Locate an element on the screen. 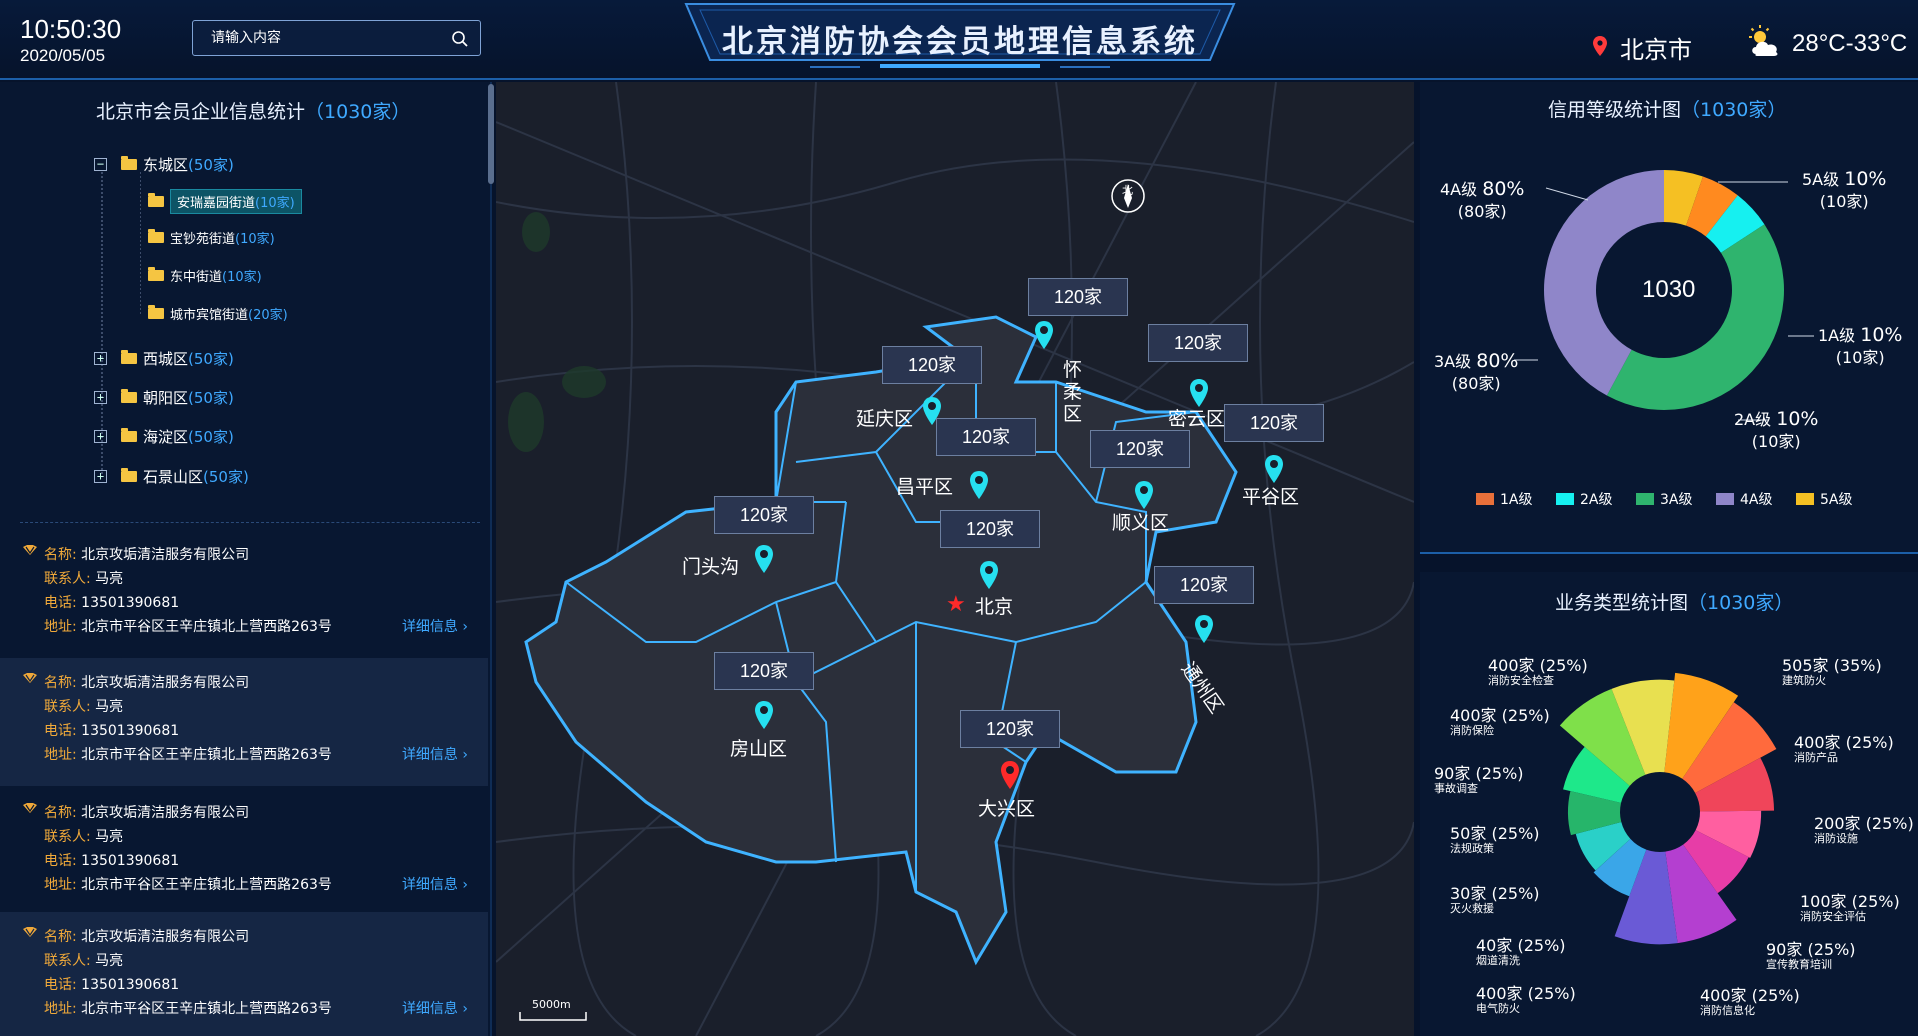 Image resolution: width=1918 pixels, height=1036 pixels. legend-item: 5A级 is located at coordinates (1824, 499).